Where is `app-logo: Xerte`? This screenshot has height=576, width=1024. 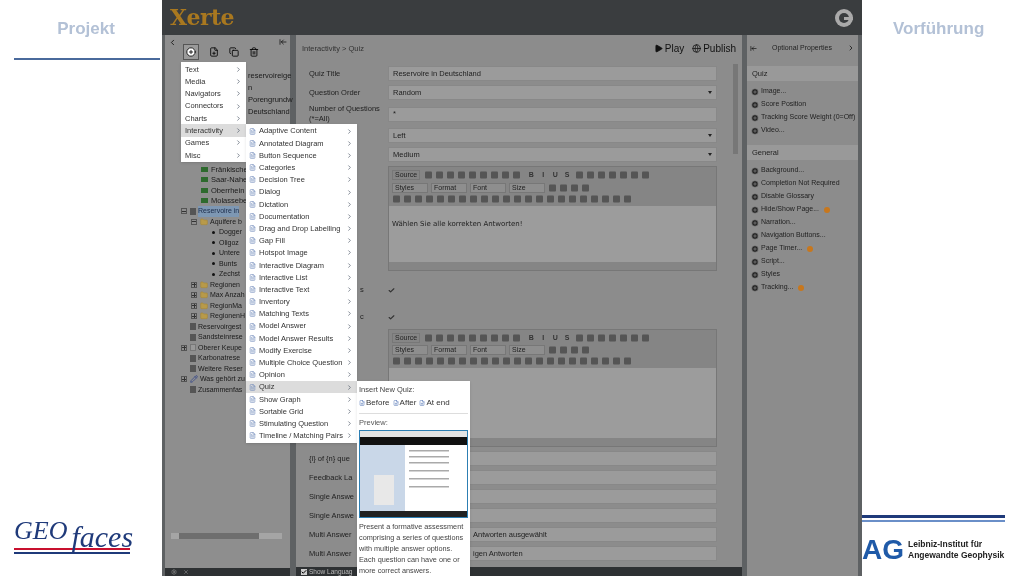 app-logo: Xerte is located at coordinates (202, 17).